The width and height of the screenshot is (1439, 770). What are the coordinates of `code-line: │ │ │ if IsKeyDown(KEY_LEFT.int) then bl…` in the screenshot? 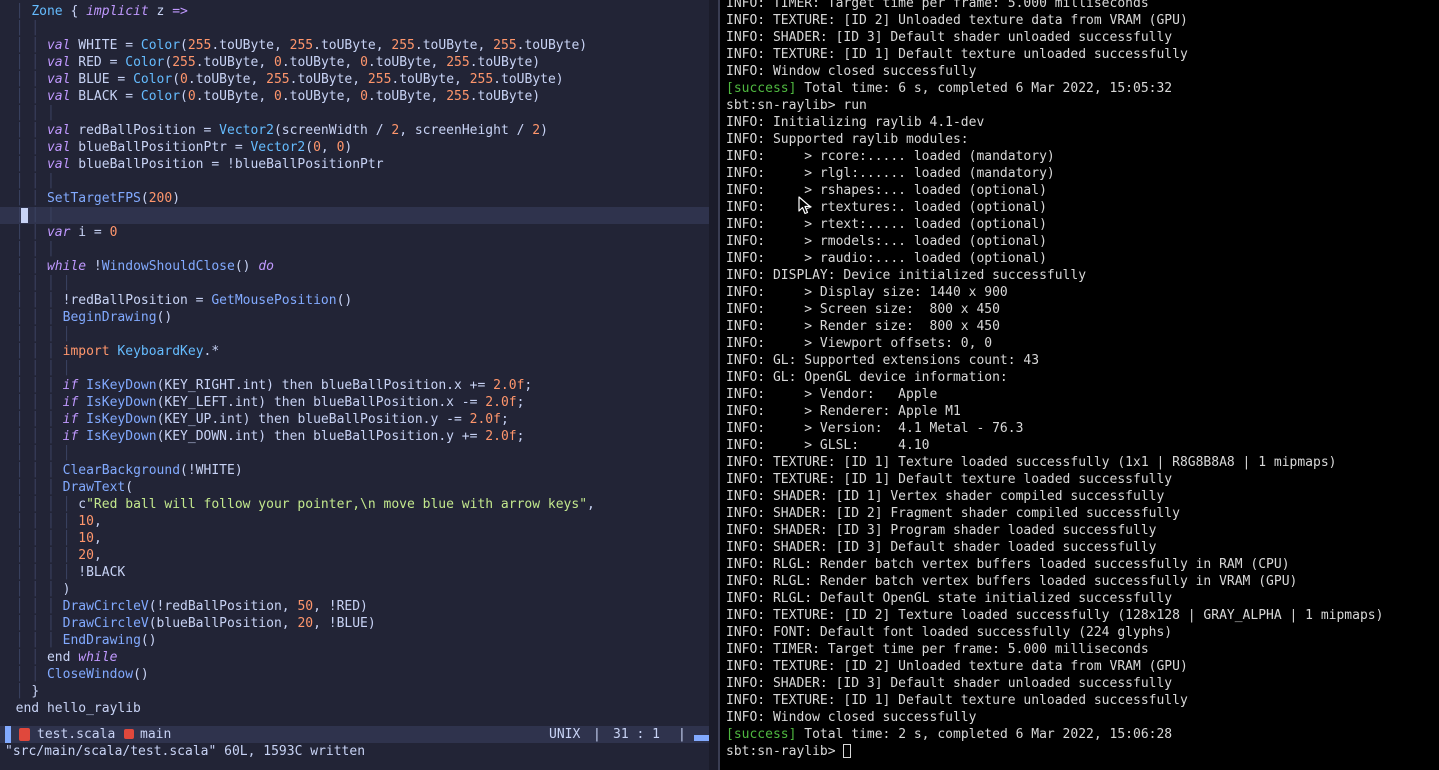 It's located at (354, 402).